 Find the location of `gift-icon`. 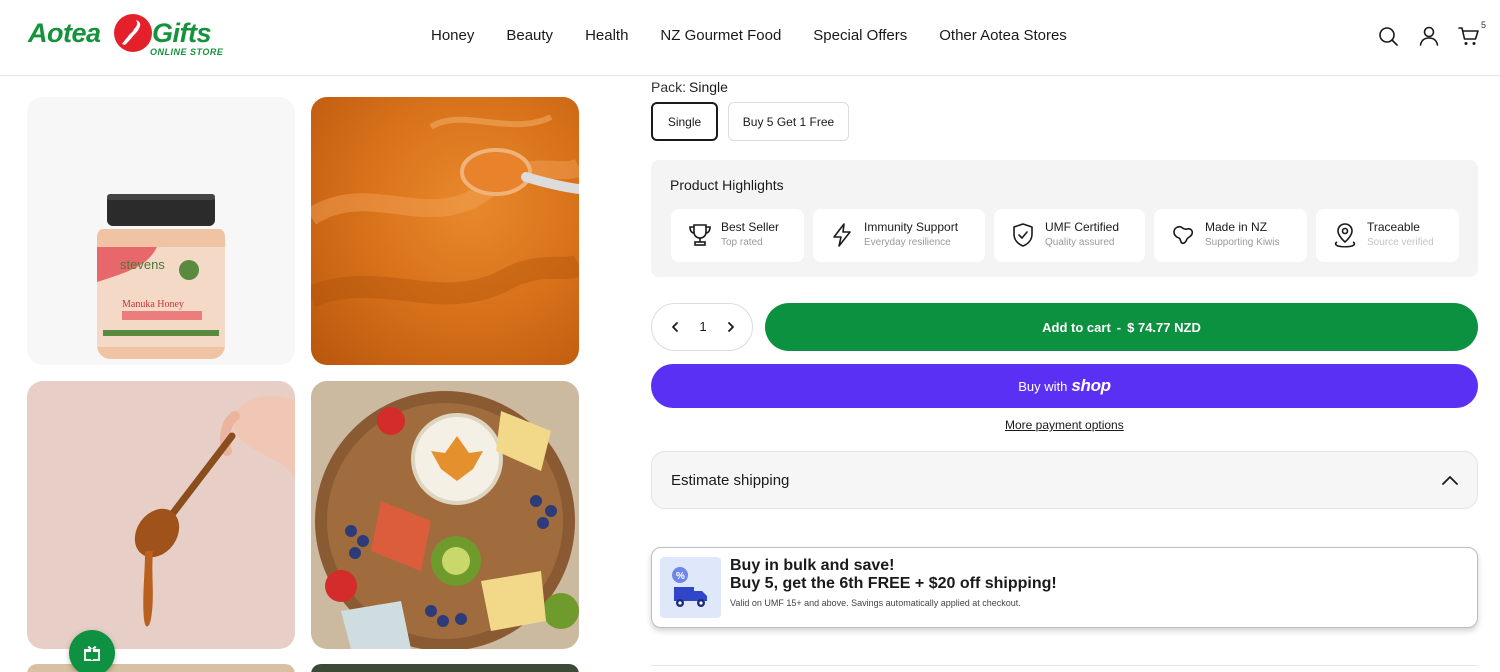

gift-icon is located at coordinates (92, 651).